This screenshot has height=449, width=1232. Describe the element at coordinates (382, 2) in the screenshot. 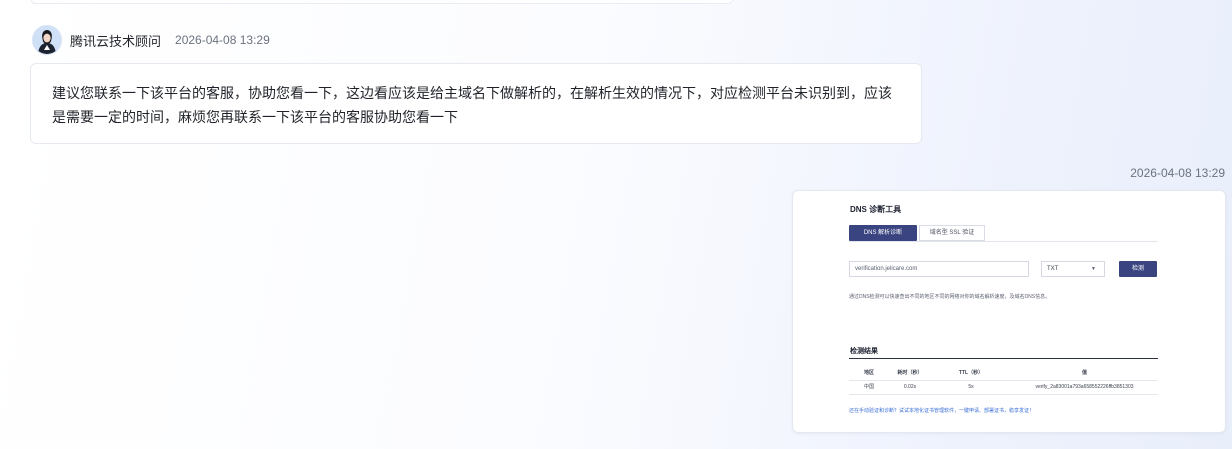

I see `previous-message-card` at that location.